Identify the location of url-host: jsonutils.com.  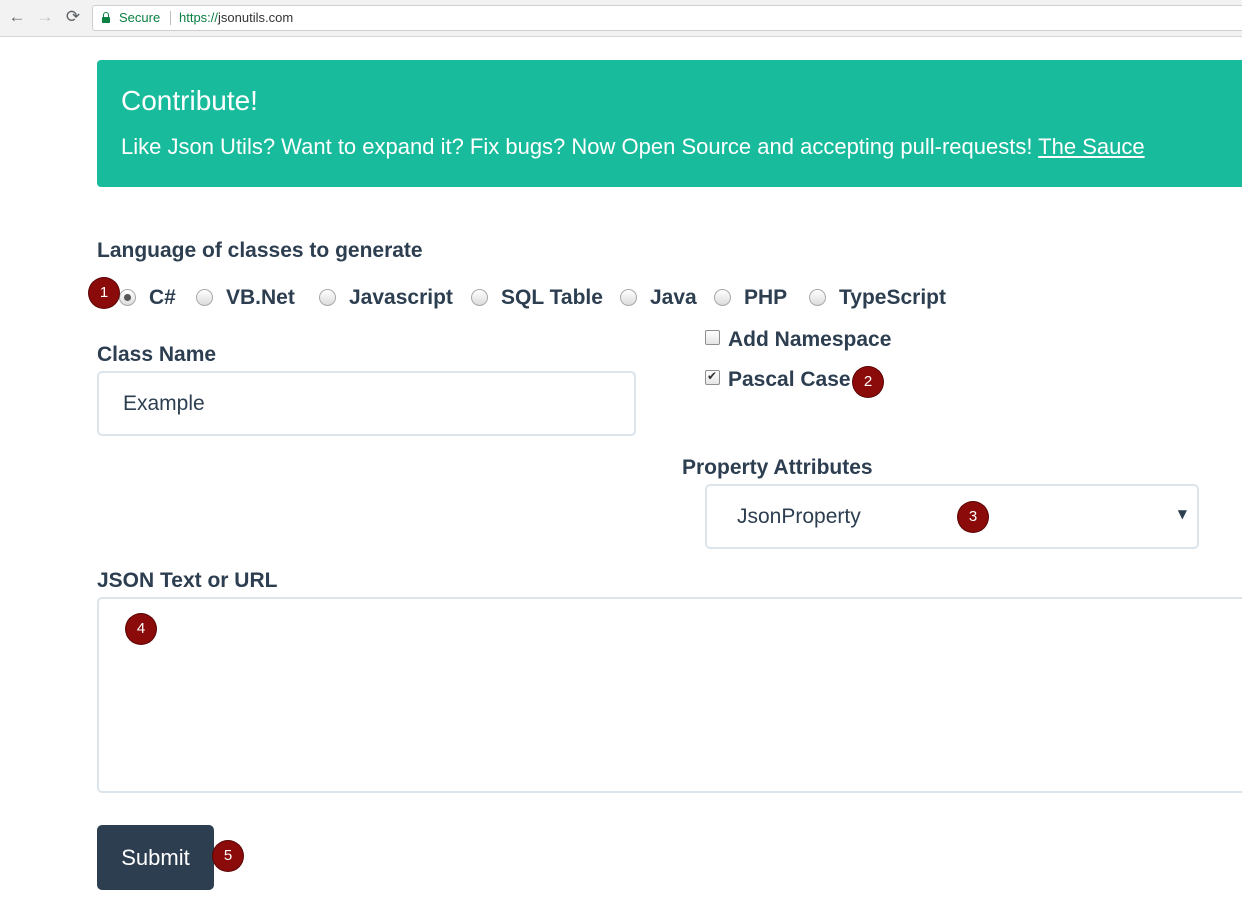
(256, 17).